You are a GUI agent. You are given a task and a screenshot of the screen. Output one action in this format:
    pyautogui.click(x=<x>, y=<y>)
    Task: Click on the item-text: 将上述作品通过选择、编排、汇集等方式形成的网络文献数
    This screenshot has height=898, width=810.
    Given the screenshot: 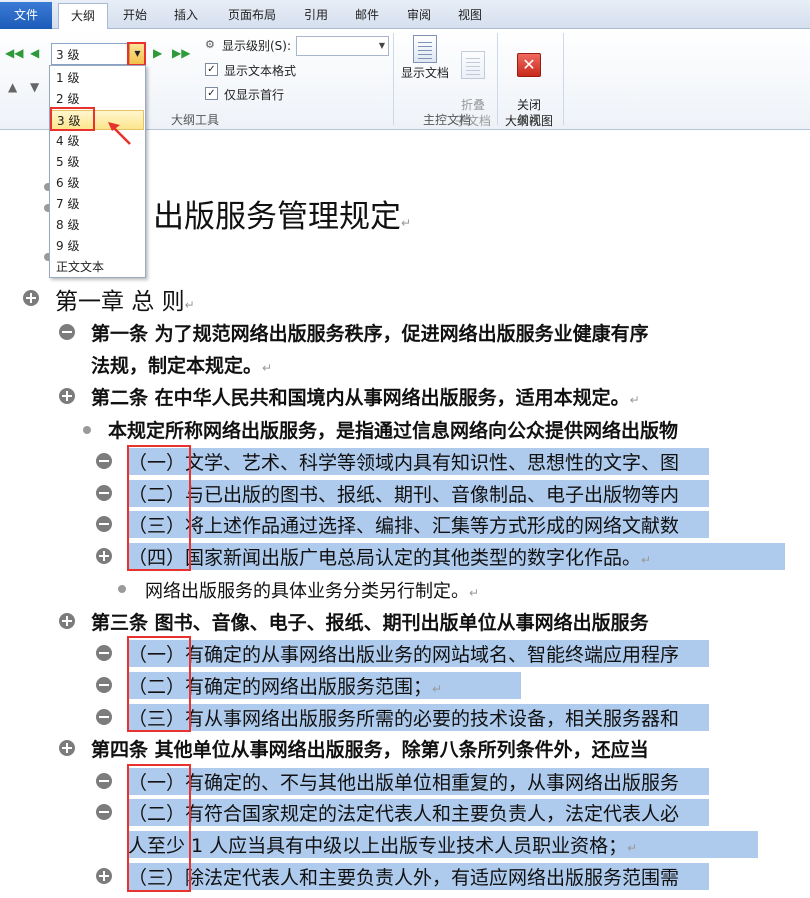 What is the action you would take?
    pyautogui.click(x=432, y=526)
    